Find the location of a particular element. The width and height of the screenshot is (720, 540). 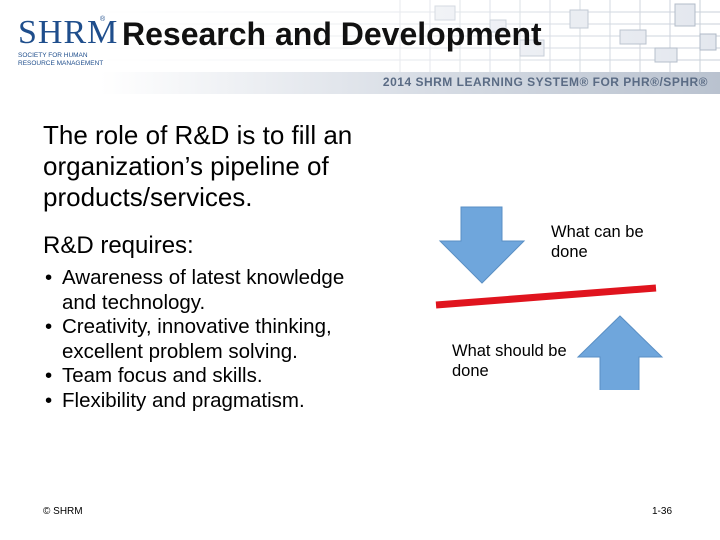

list-item: • Team focus and skills. is located at coordinates (213, 376).